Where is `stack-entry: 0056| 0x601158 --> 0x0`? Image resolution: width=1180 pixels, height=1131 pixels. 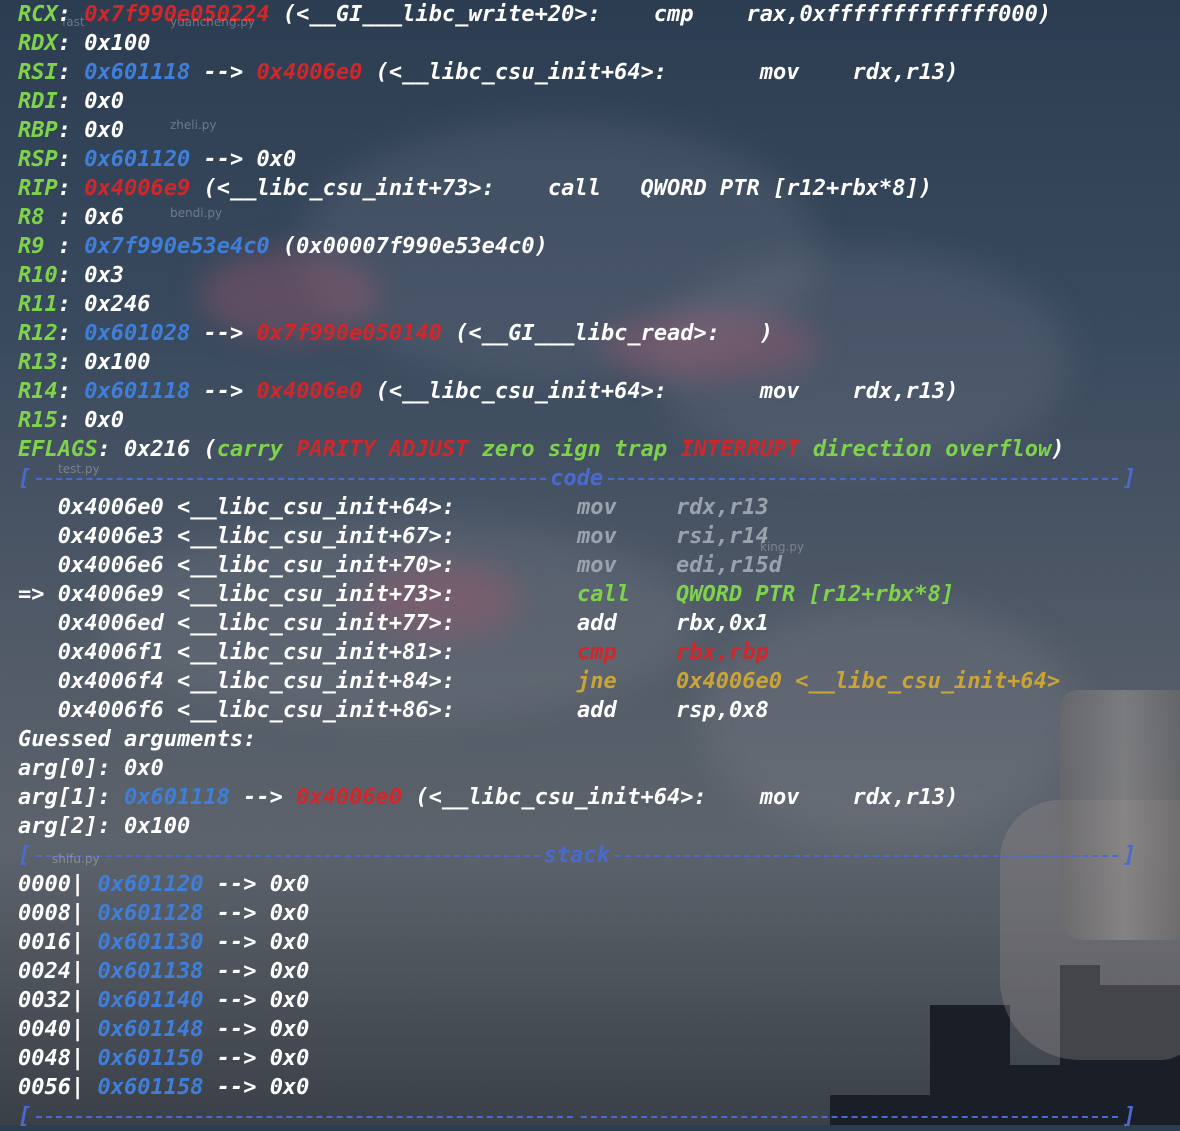 stack-entry: 0056| 0x601158 --> 0x0 is located at coordinates (163, 1087).